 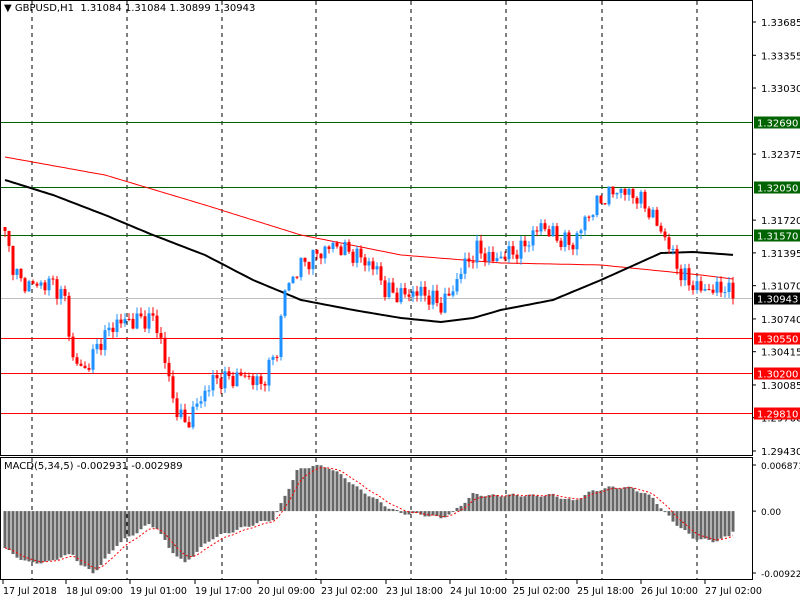 I want to click on time-tick-label: 19 Jul 17:00, so click(x=223, y=591).